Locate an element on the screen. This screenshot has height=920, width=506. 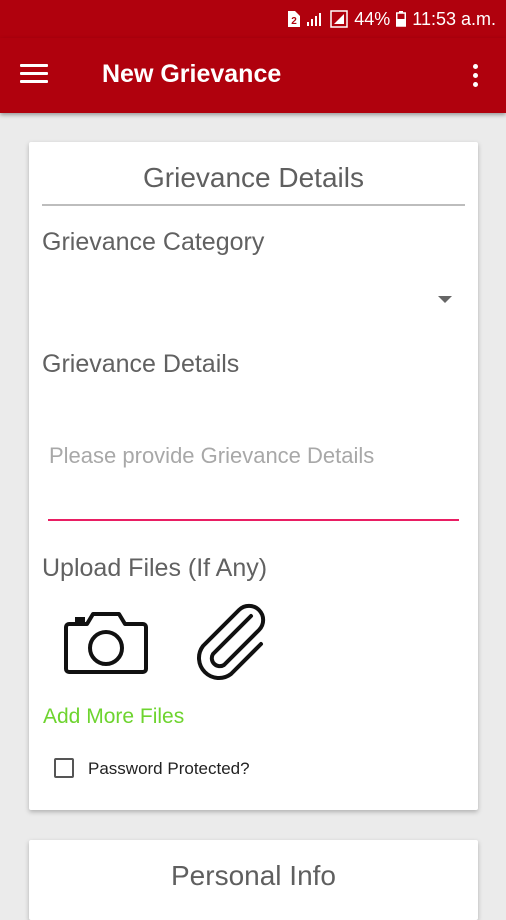
personal-info-card: Personal Info is located at coordinates (253, 880).